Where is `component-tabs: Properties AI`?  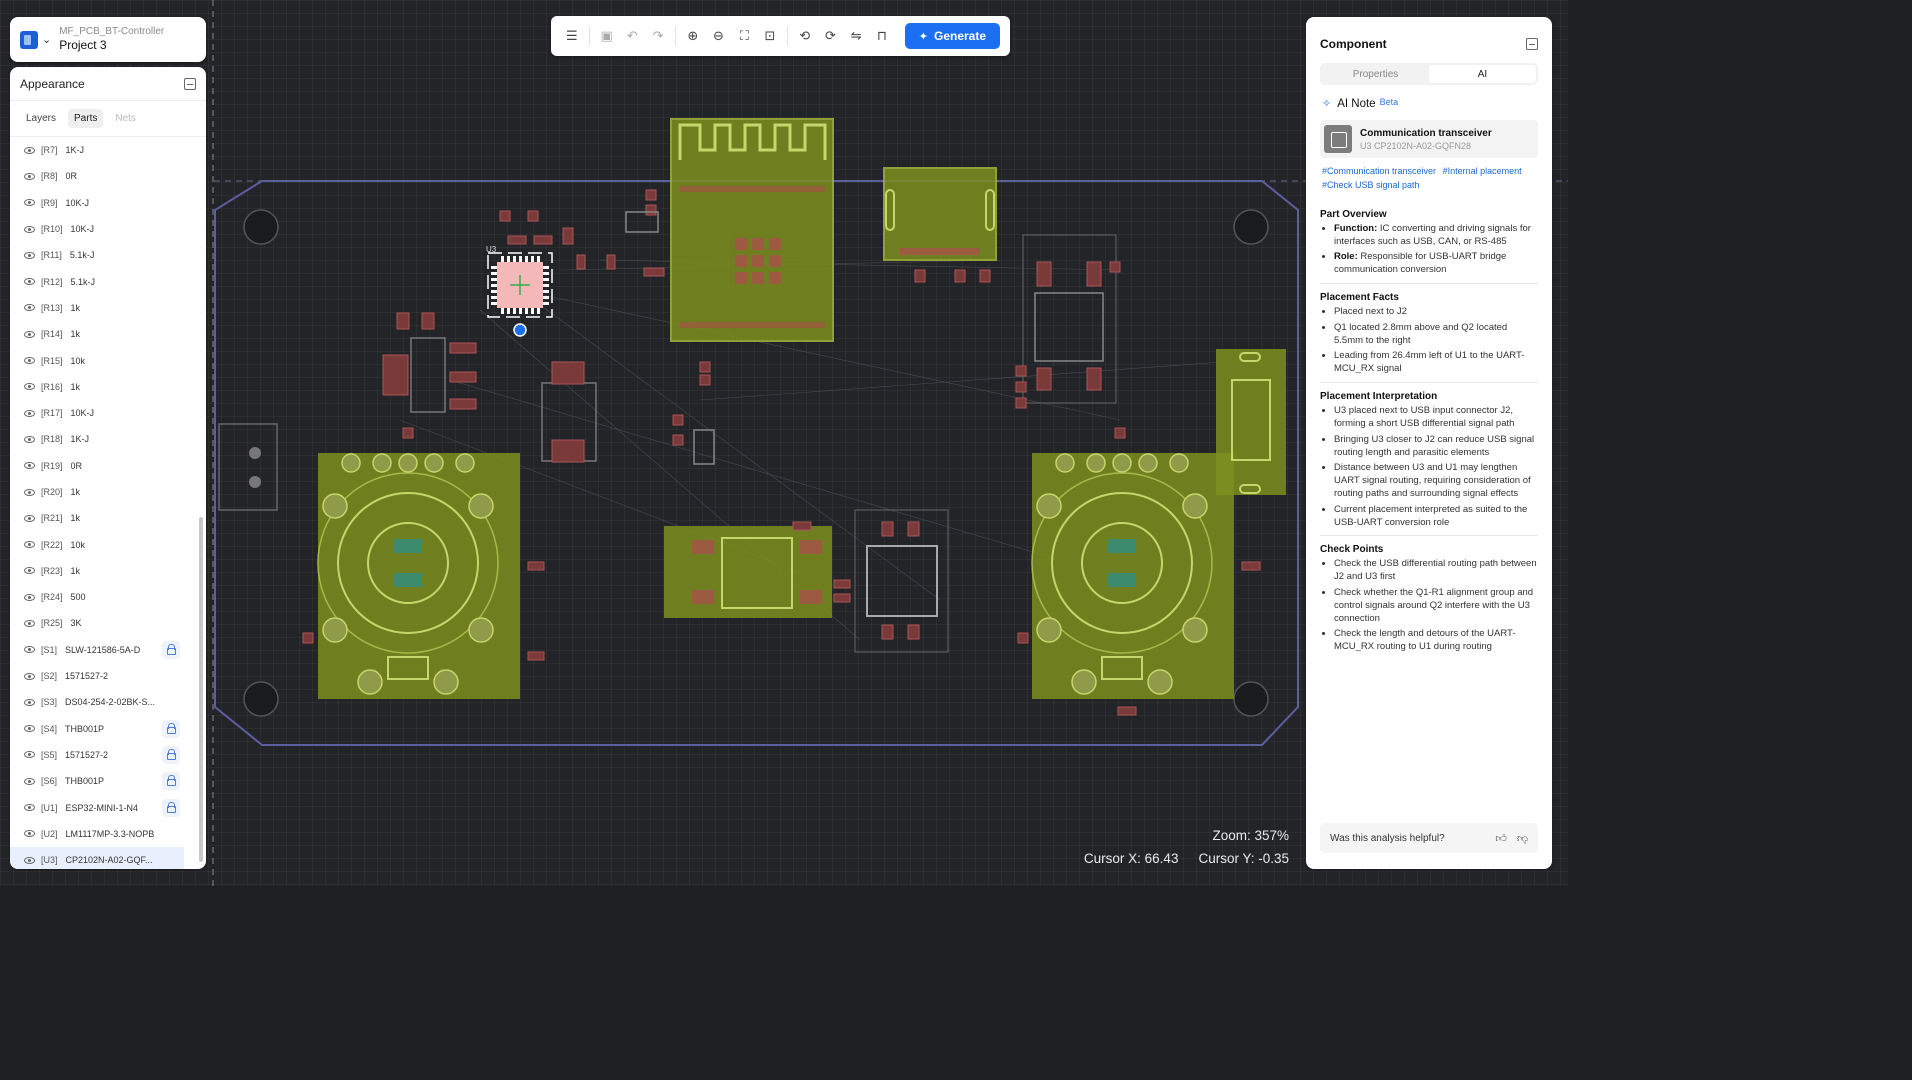
component-tabs: Properties AI is located at coordinates (1429, 74).